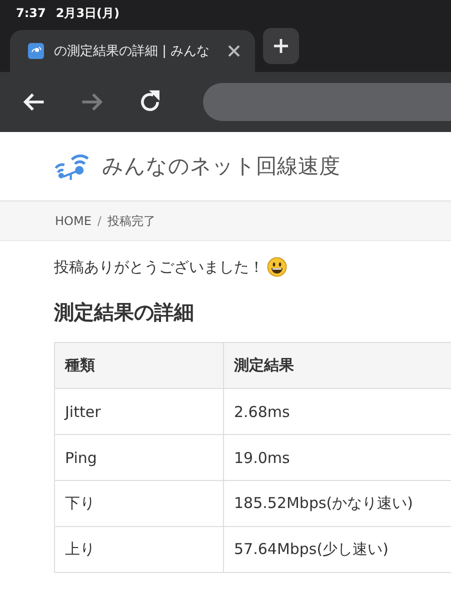 The width and height of the screenshot is (451, 596). What do you see at coordinates (139, 411) in the screenshot?
I see `table-cell: Jitter` at bounding box center [139, 411].